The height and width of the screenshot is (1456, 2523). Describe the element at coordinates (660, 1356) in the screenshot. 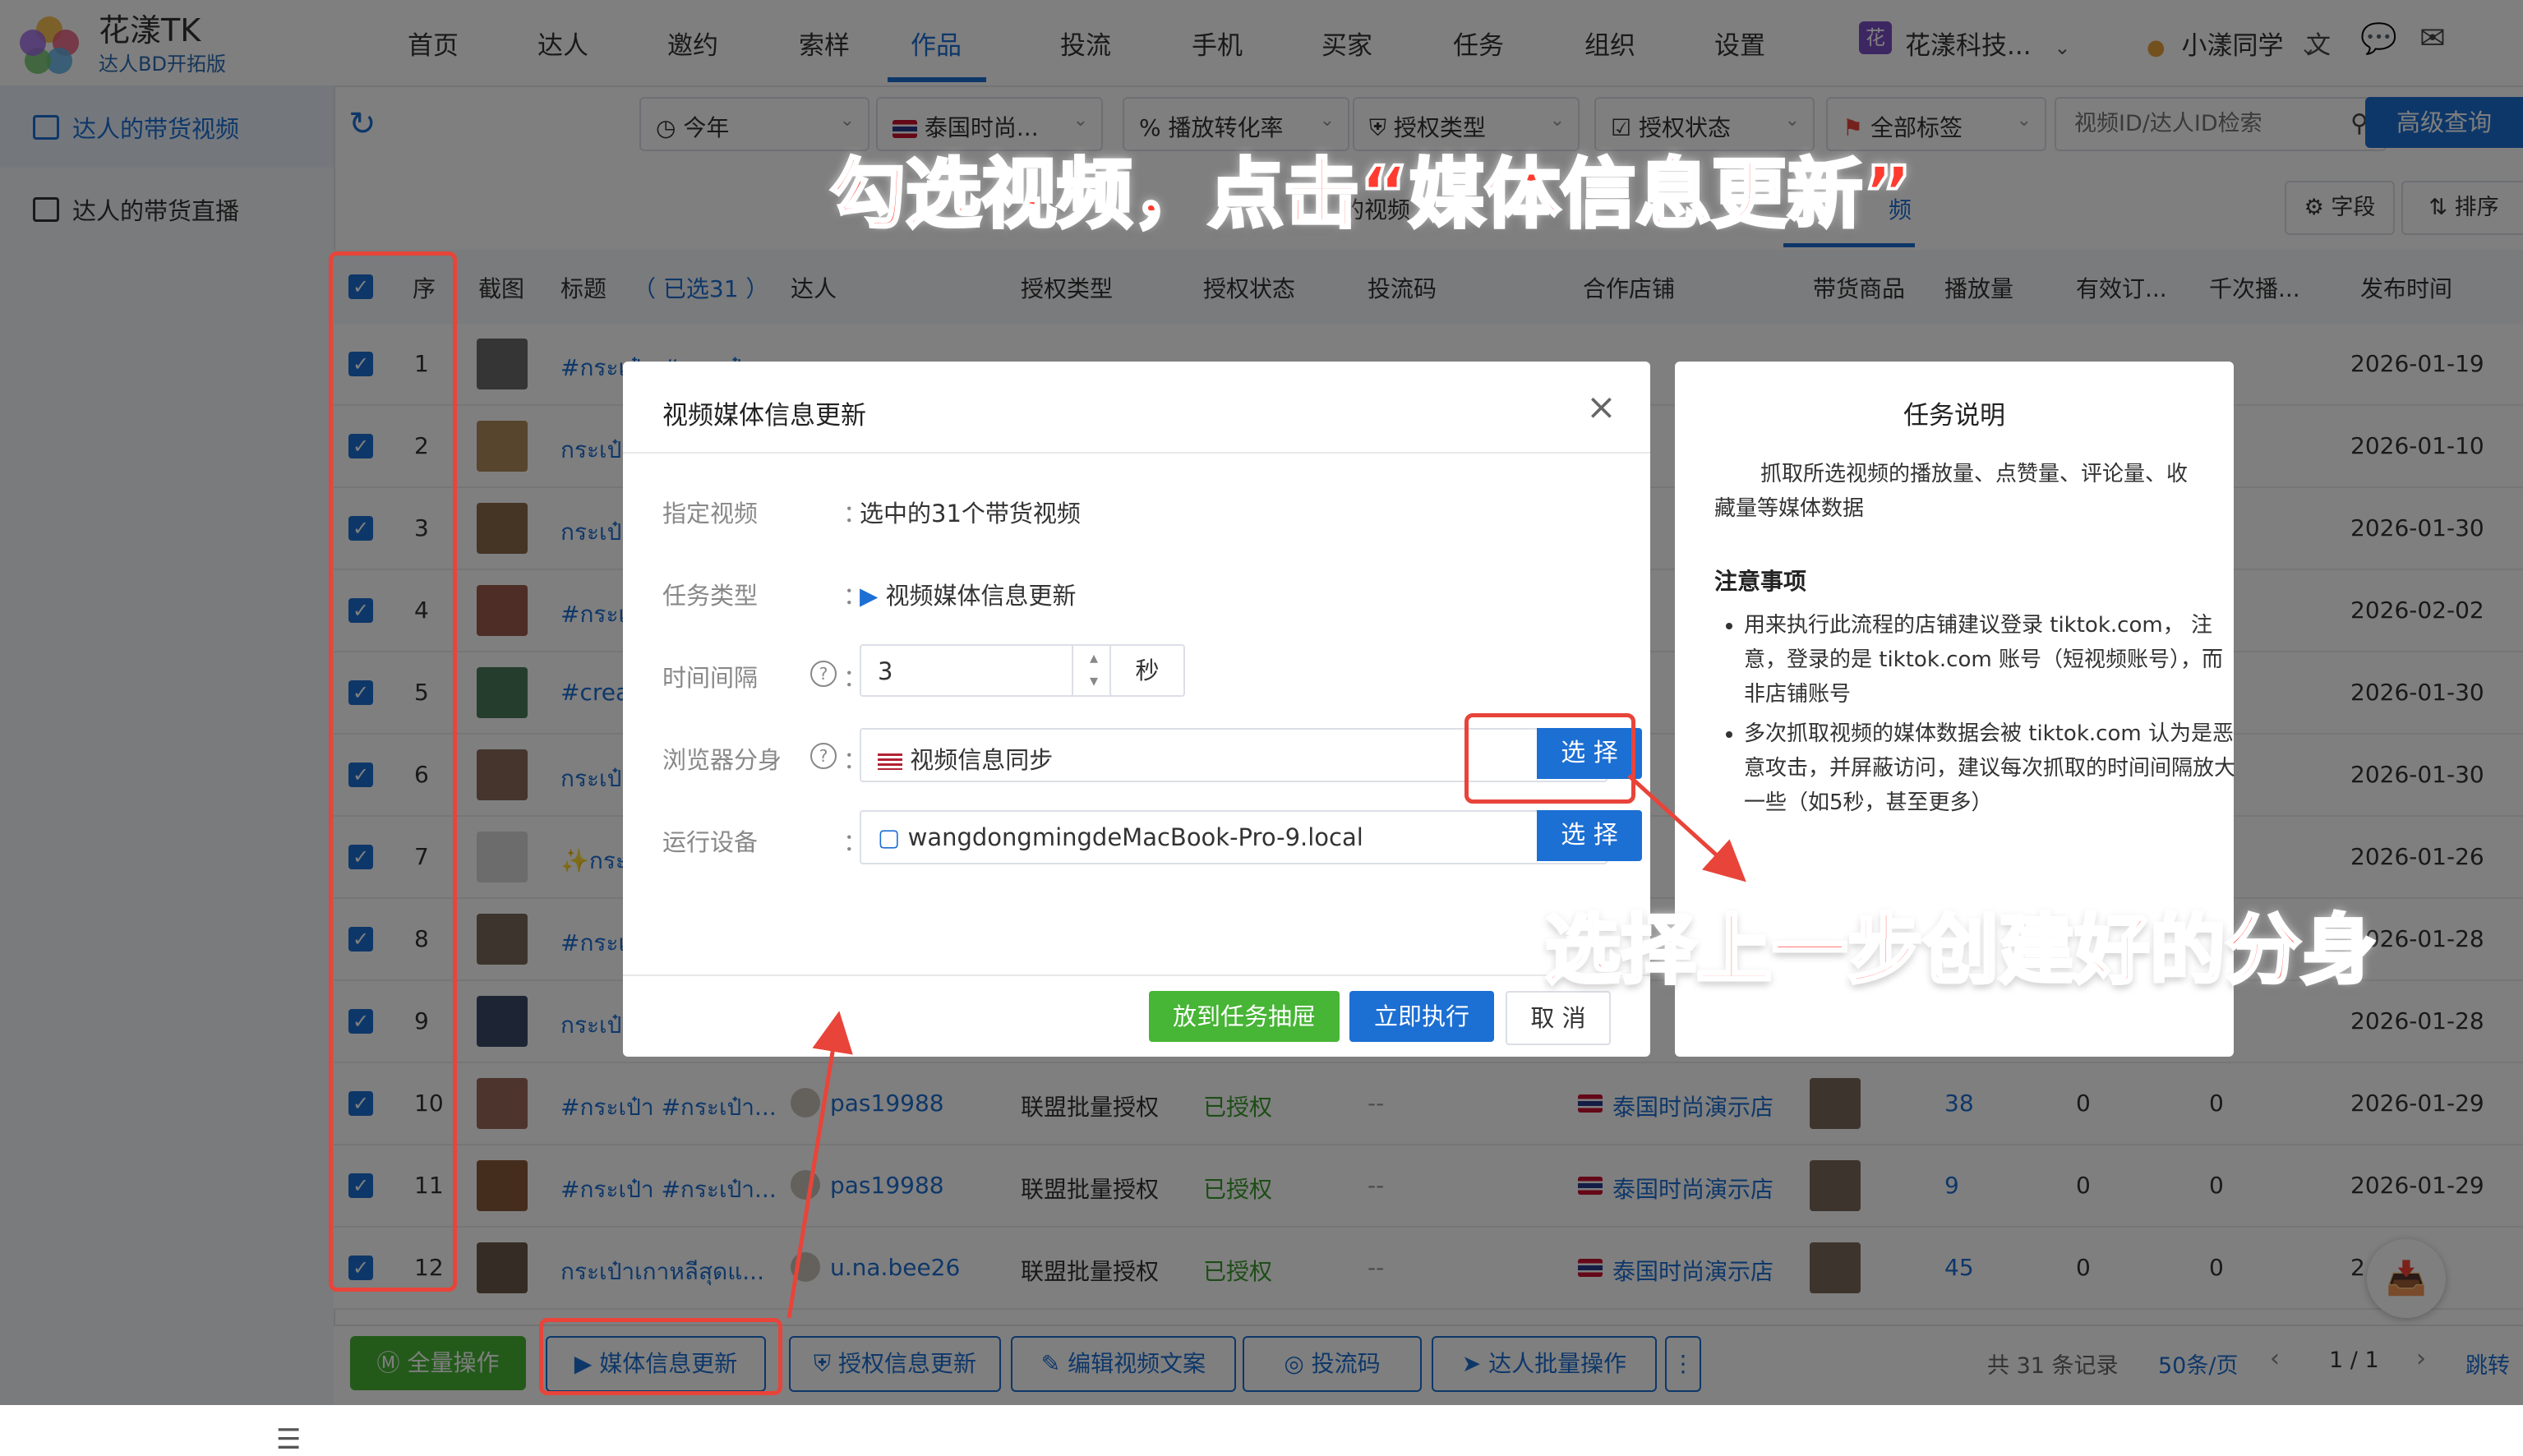

I see `annotation-media-update-highlight` at that location.